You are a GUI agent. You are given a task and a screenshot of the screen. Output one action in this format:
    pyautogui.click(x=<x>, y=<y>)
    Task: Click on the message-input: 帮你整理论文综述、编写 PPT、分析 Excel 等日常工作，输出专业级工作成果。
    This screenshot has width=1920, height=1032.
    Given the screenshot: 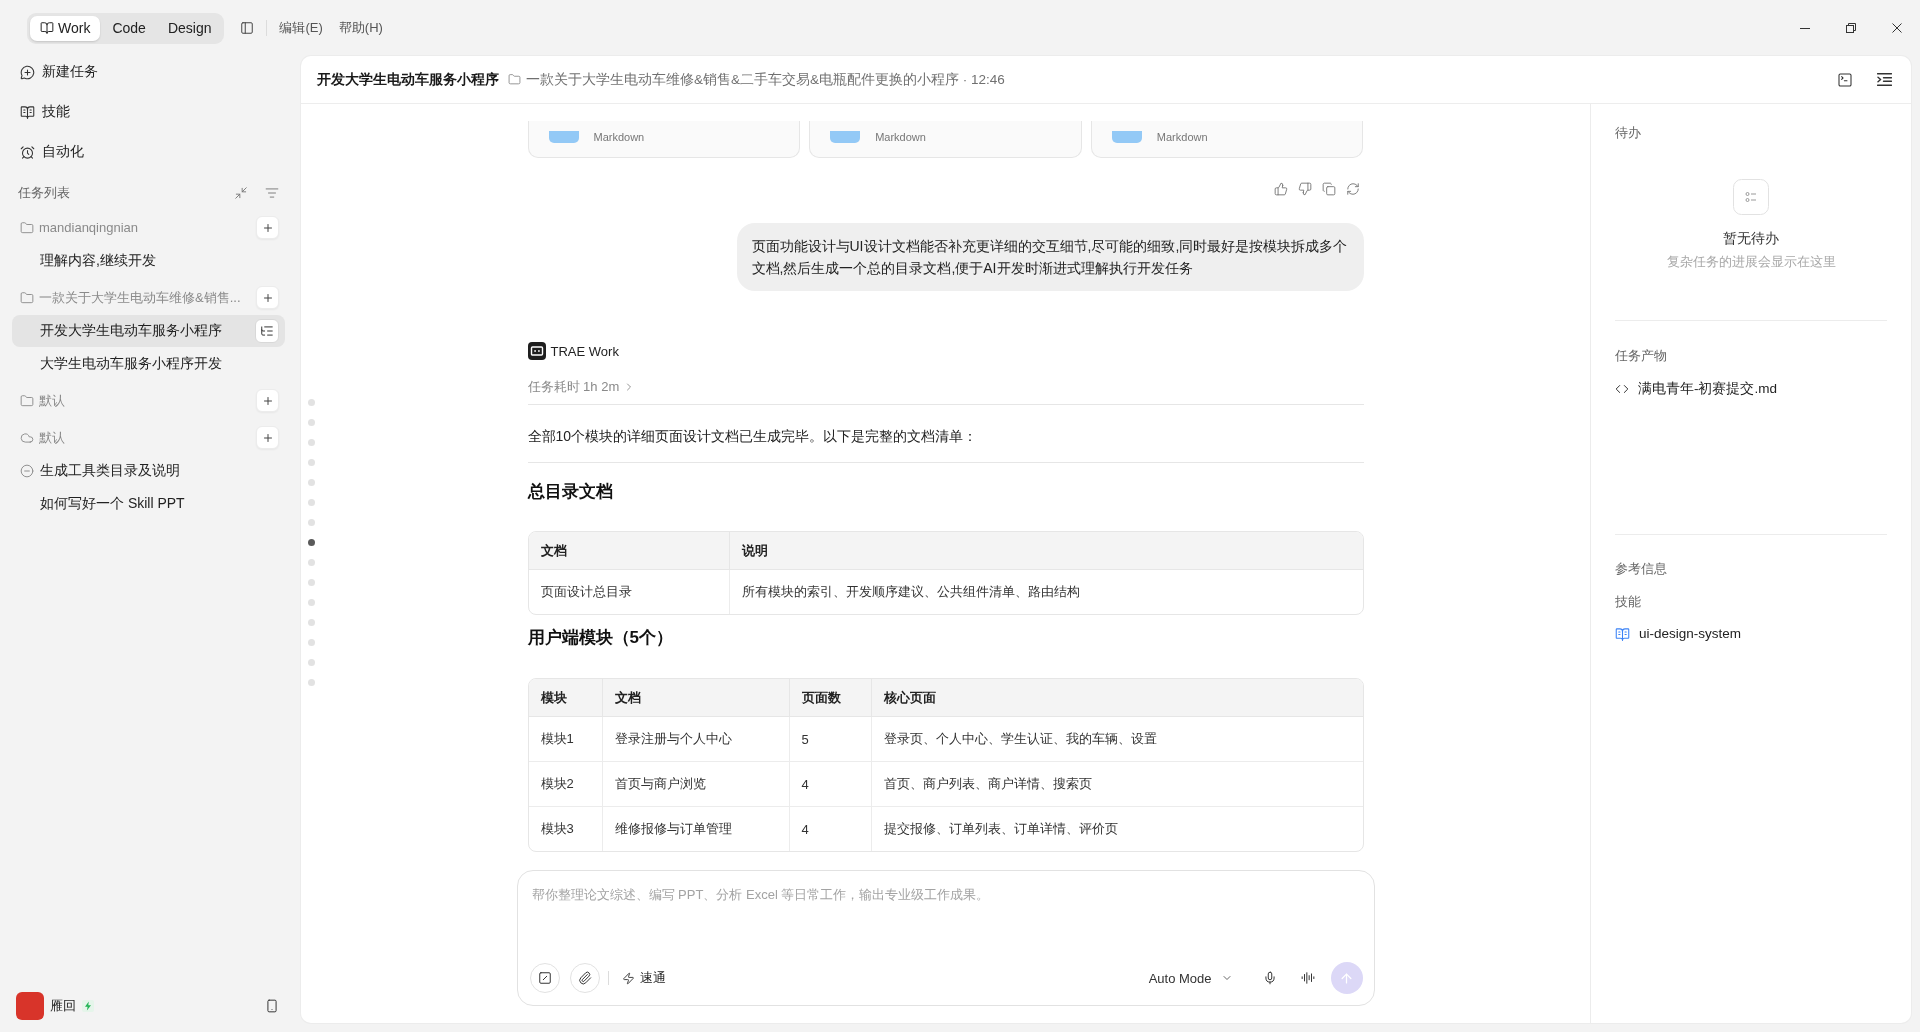 What is the action you would take?
    pyautogui.click(x=946, y=896)
    